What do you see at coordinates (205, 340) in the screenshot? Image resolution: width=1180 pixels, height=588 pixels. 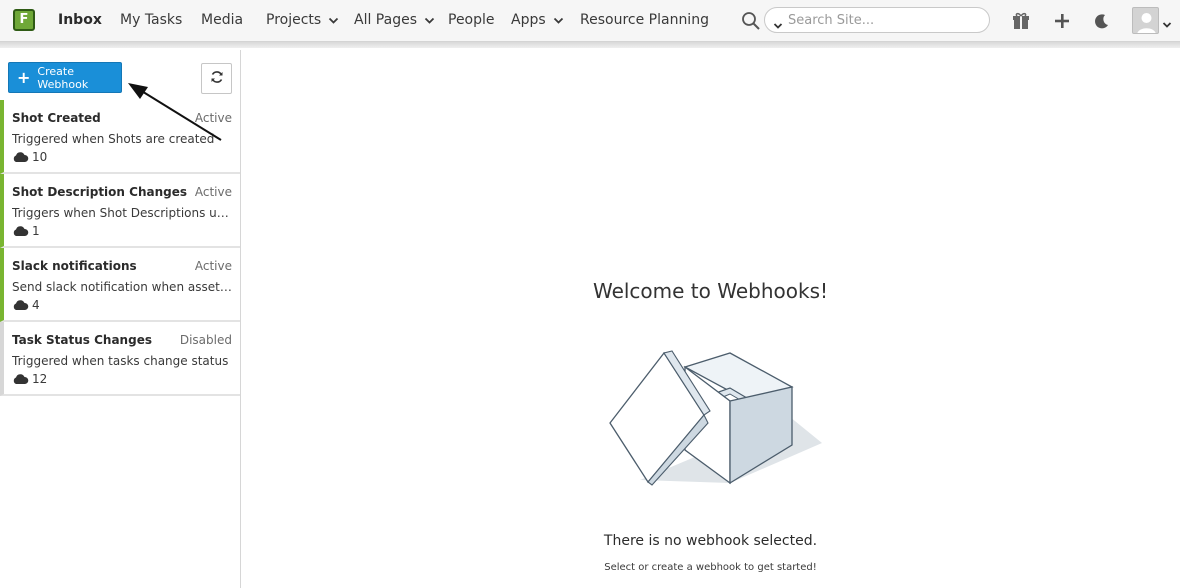 I see `webhook-status: Disabled` at bounding box center [205, 340].